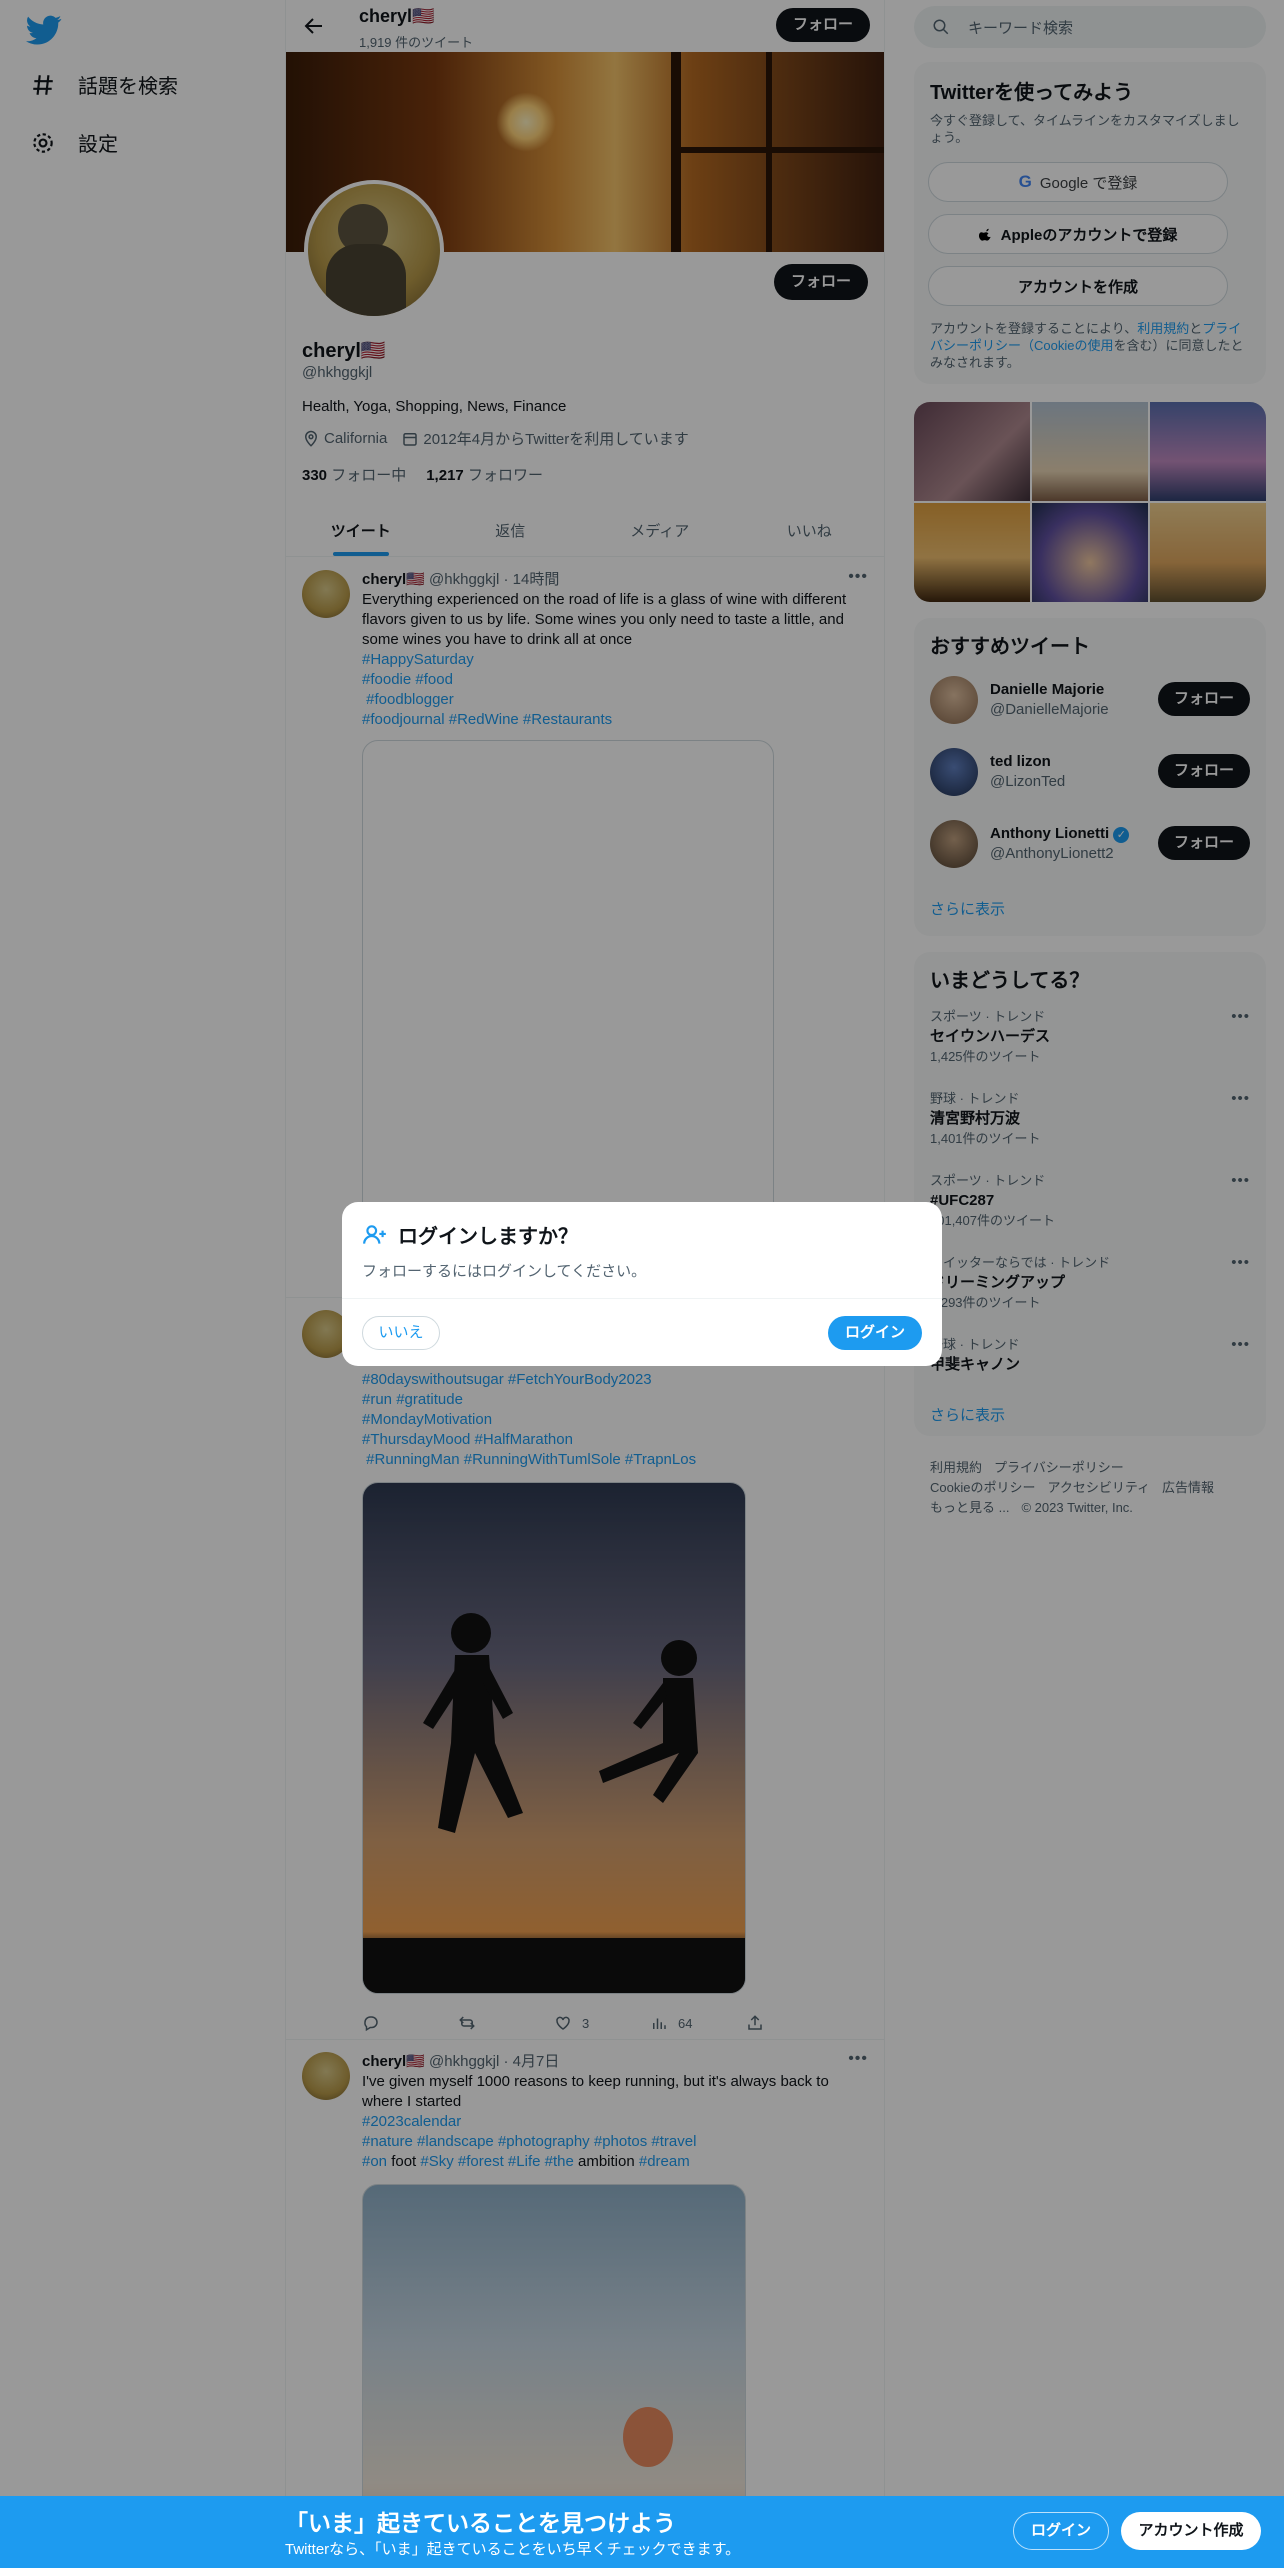 The height and width of the screenshot is (2568, 1284). I want to click on bottom-login-button: ログイン, so click(1061, 2531).